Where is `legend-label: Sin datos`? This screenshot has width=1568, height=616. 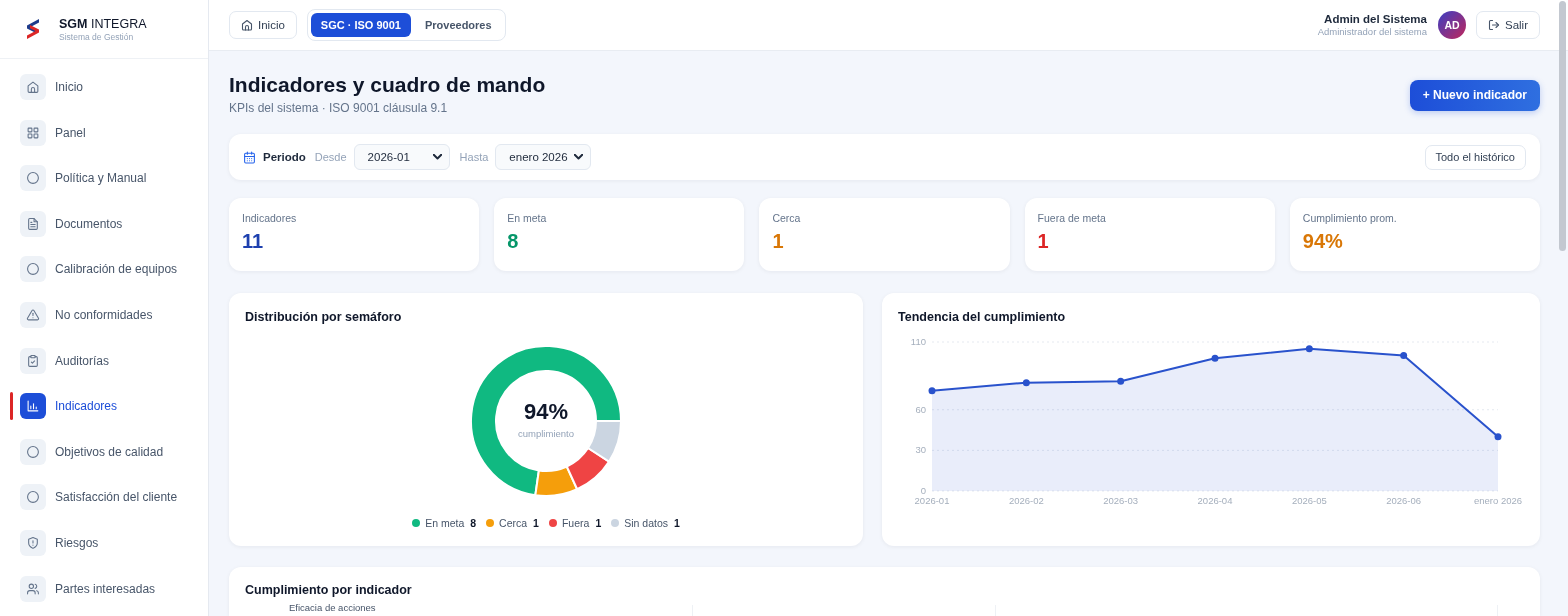 legend-label: Sin datos is located at coordinates (646, 523).